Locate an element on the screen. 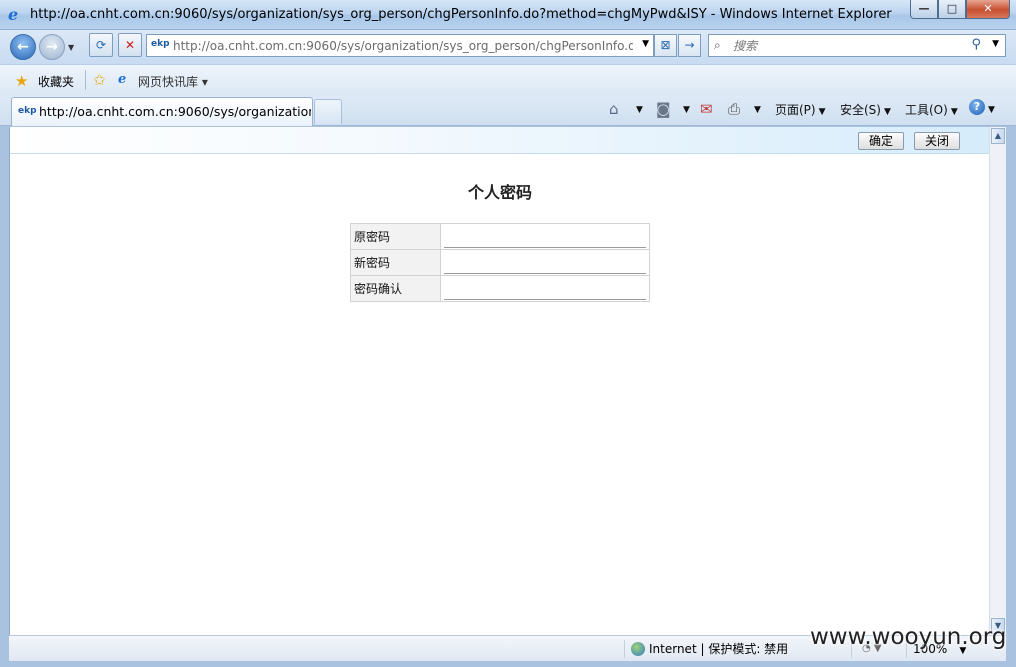 The height and width of the screenshot is (667, 1016). site-favicon-icon: ekp is located at coordinates (160, 44).